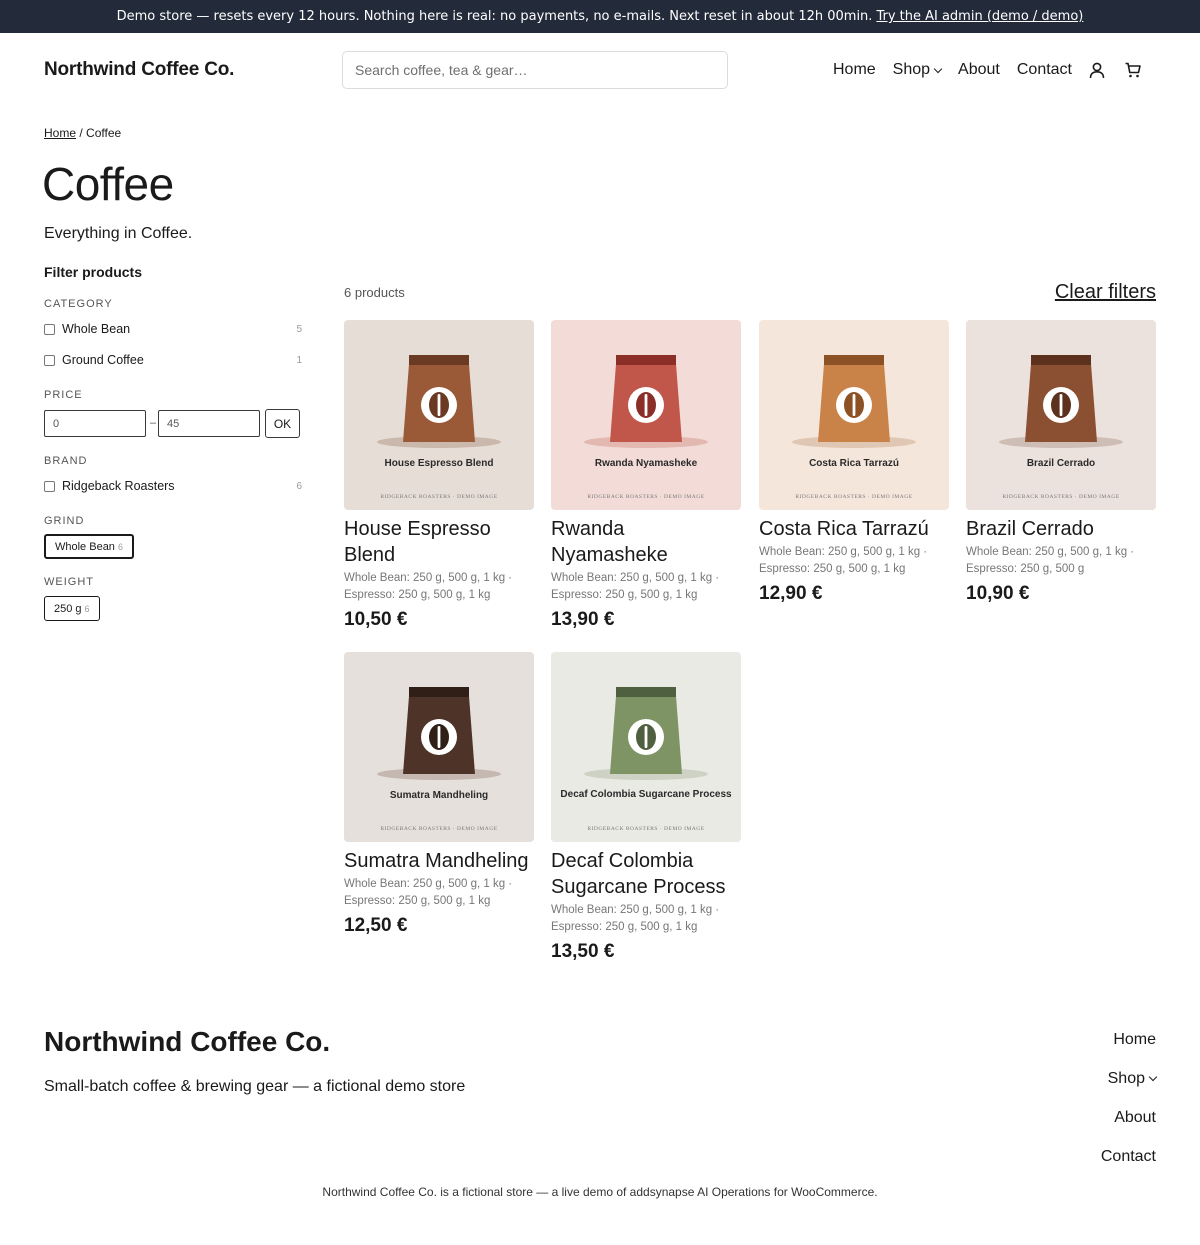 Image resolution: width=1200 pixels, height=1245 pixels. What do you see at coordinates (299, 329) in the screenshot?
I see `filter-option-count: 5` at bounding box center [299, 329].